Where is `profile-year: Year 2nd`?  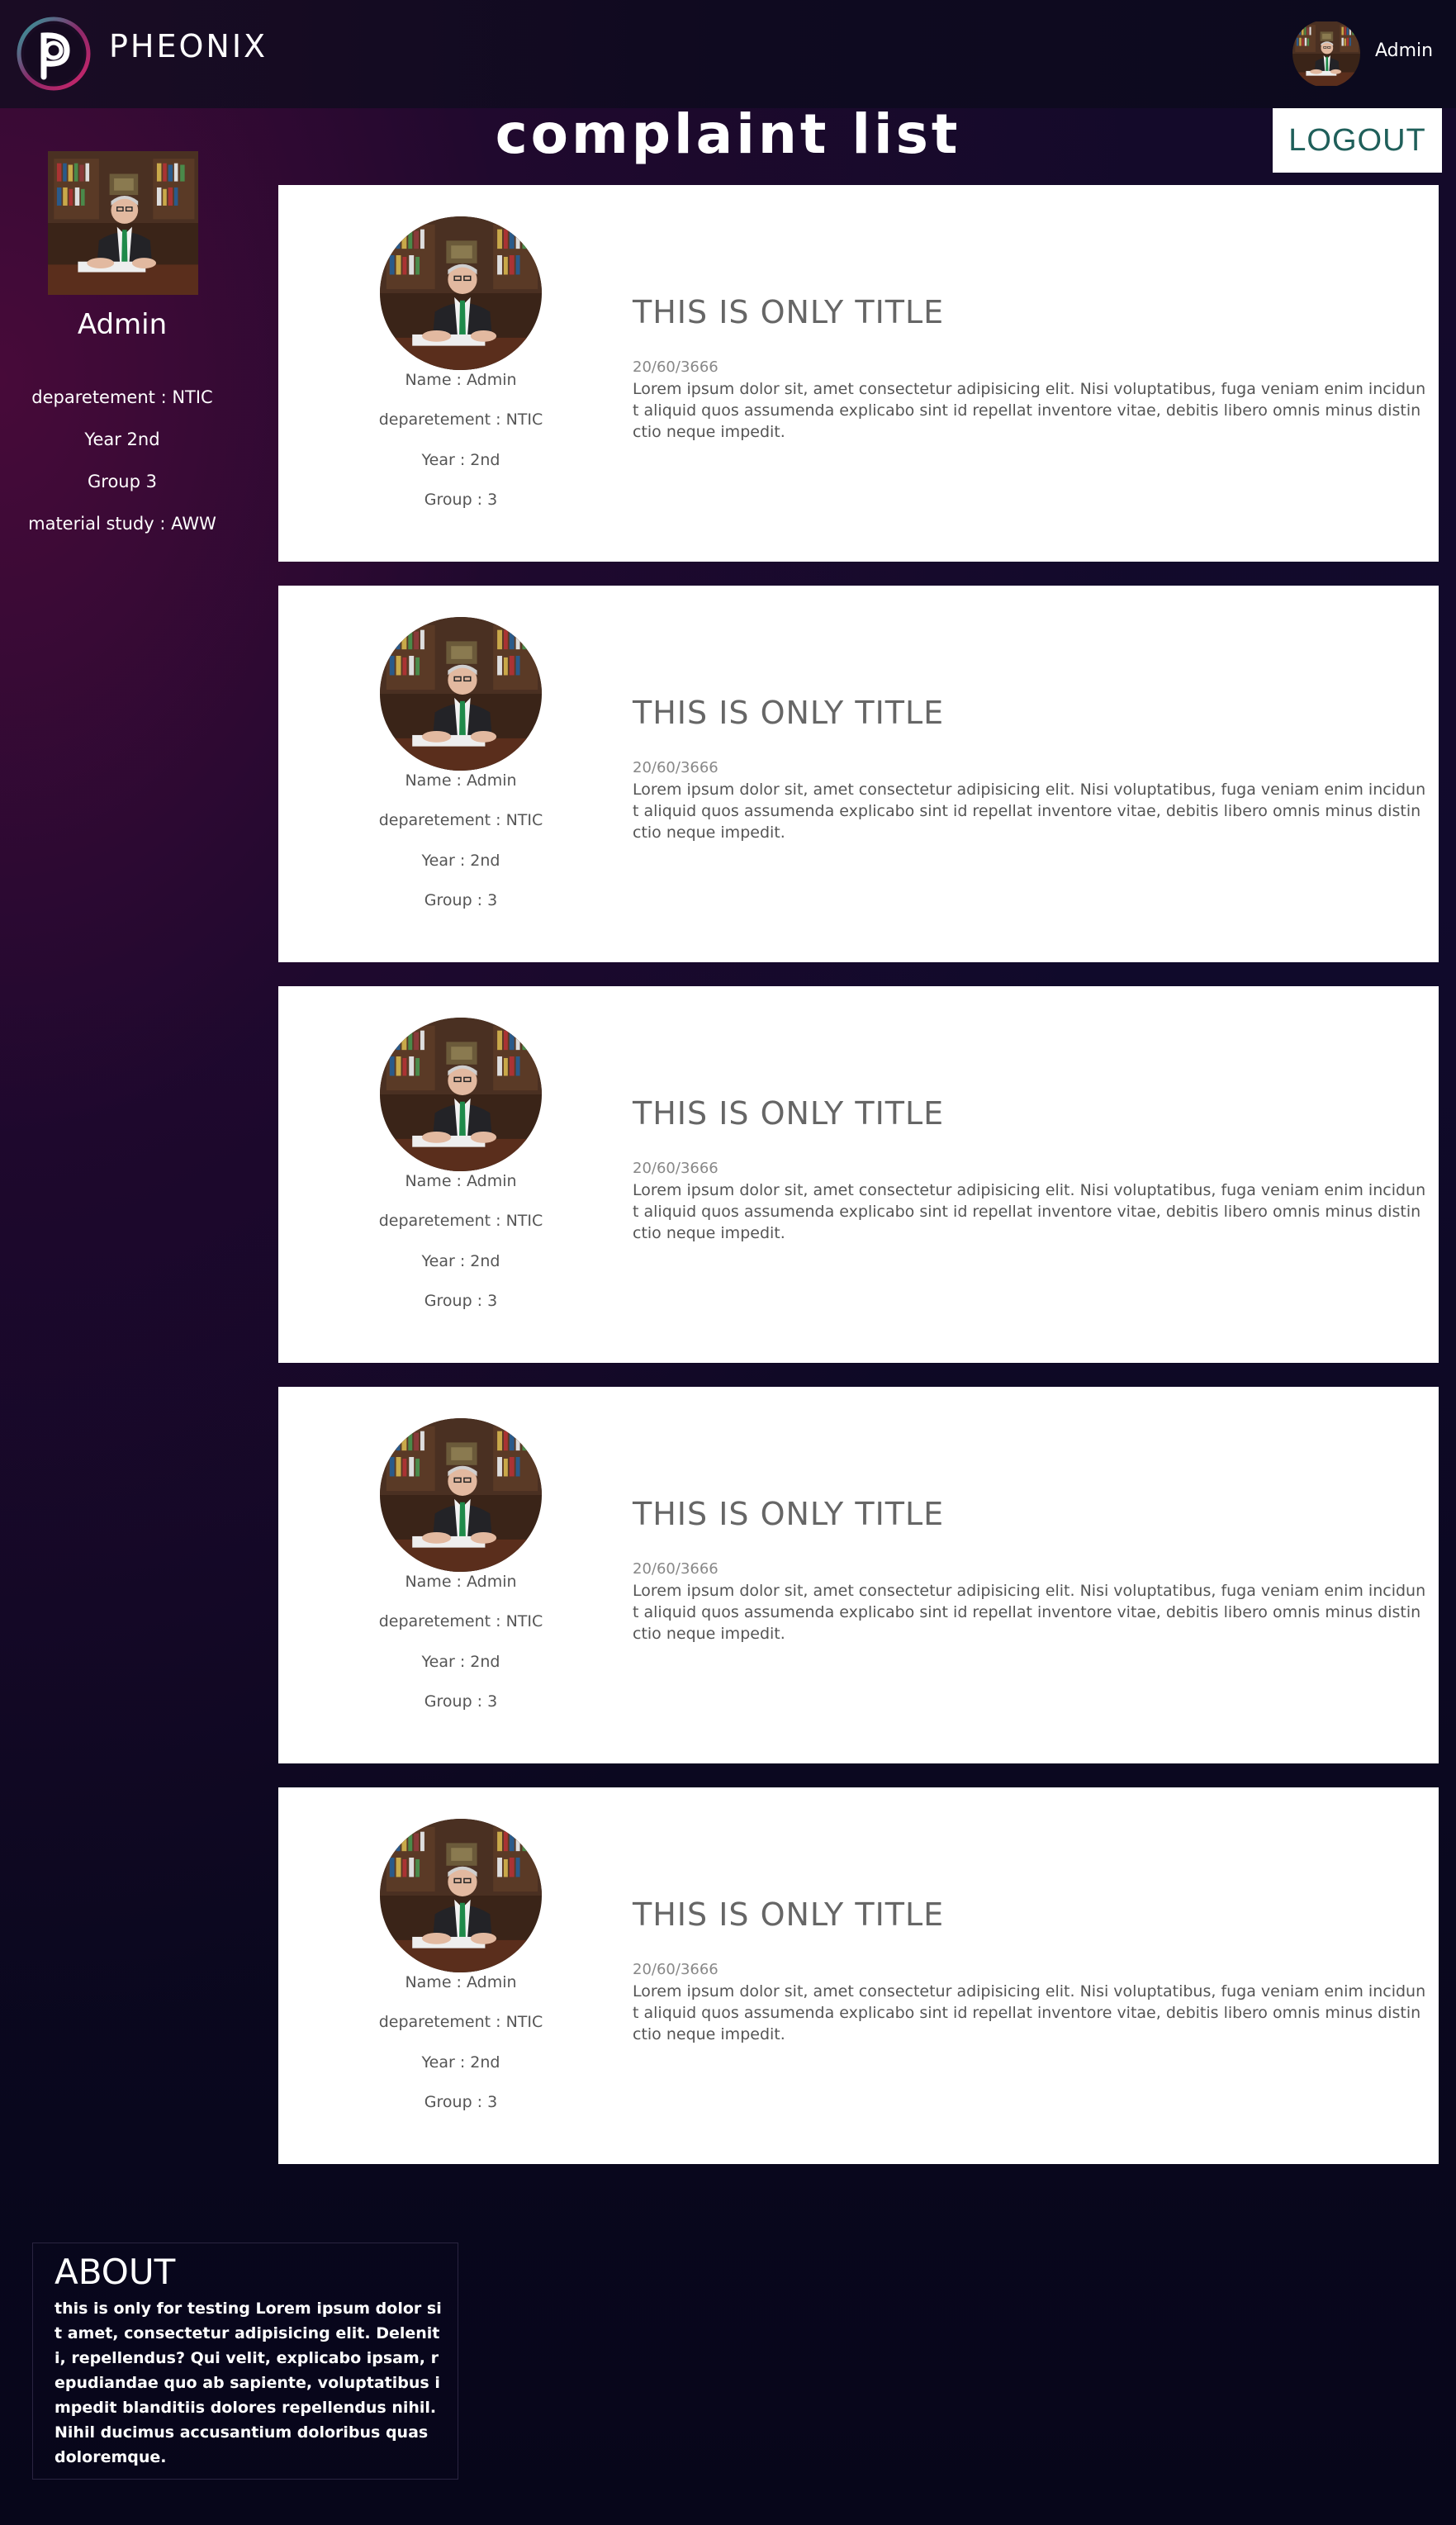 profile-year: Year 2nd is located at coordinates (122, 440).